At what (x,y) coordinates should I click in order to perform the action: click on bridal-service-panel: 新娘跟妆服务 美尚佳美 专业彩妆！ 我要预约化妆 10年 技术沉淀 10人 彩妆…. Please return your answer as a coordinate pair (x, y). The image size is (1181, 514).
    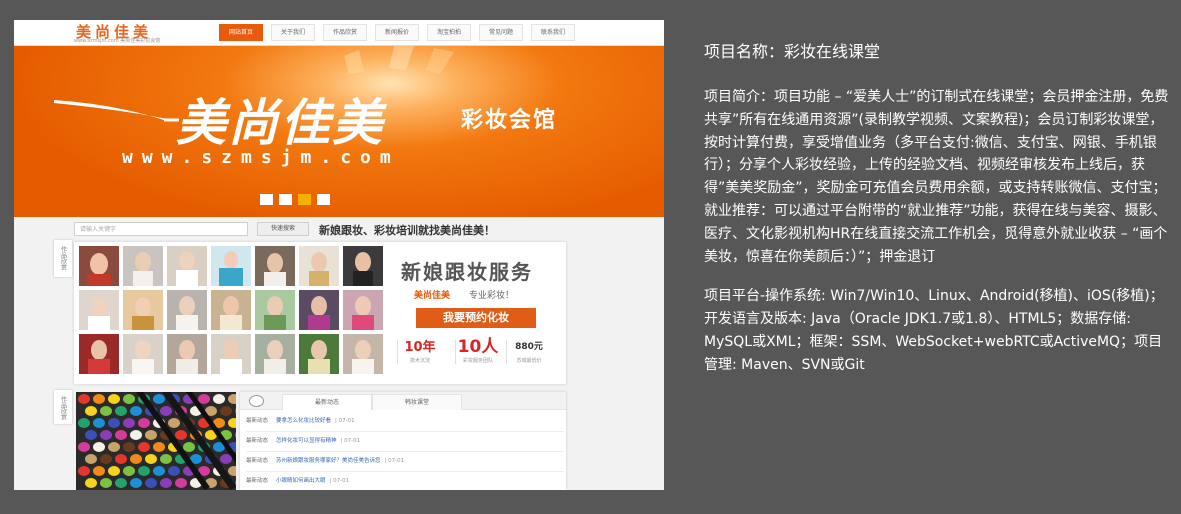
    Looking at the image, I should click on (320, 313).